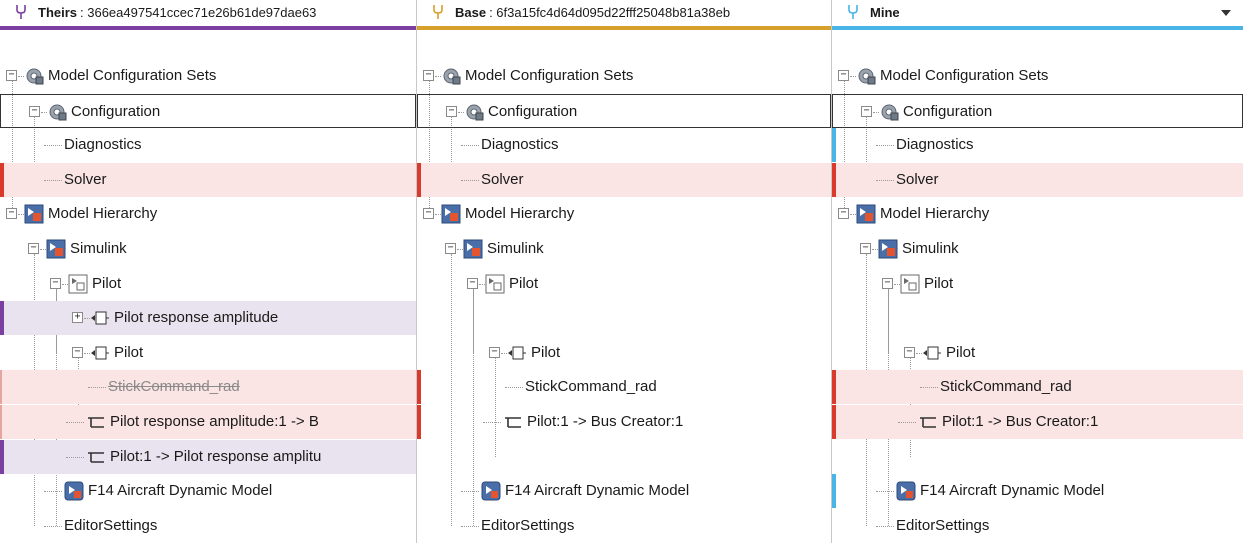  Describe the element at coordinates (948, 111) in the screenshot. I see `tree-node-label: Configuration` at that location.